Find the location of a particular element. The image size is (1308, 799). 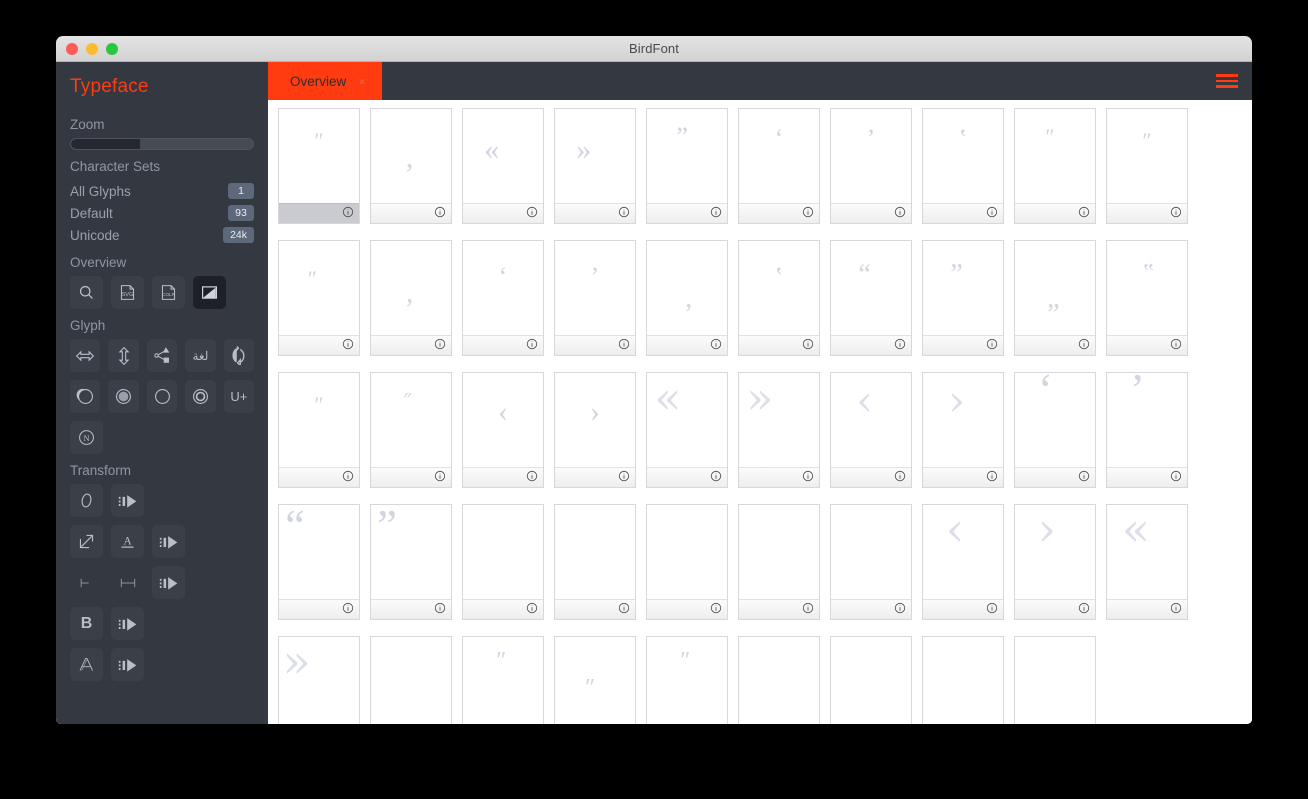

glyph-cell: “ is located at coordinates (871, 298).